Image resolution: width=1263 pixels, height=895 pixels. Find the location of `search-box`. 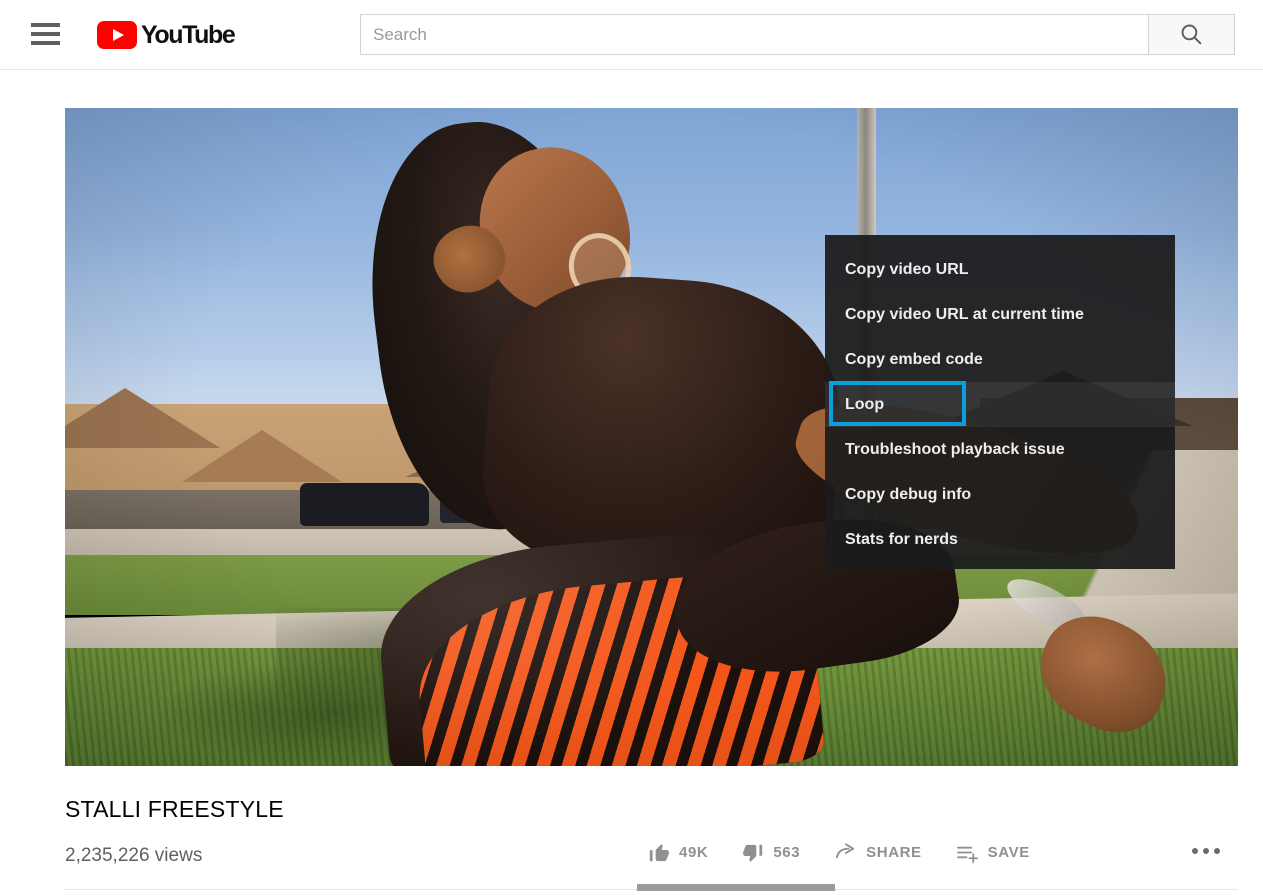

search-box is located at coordinates (754, 34).